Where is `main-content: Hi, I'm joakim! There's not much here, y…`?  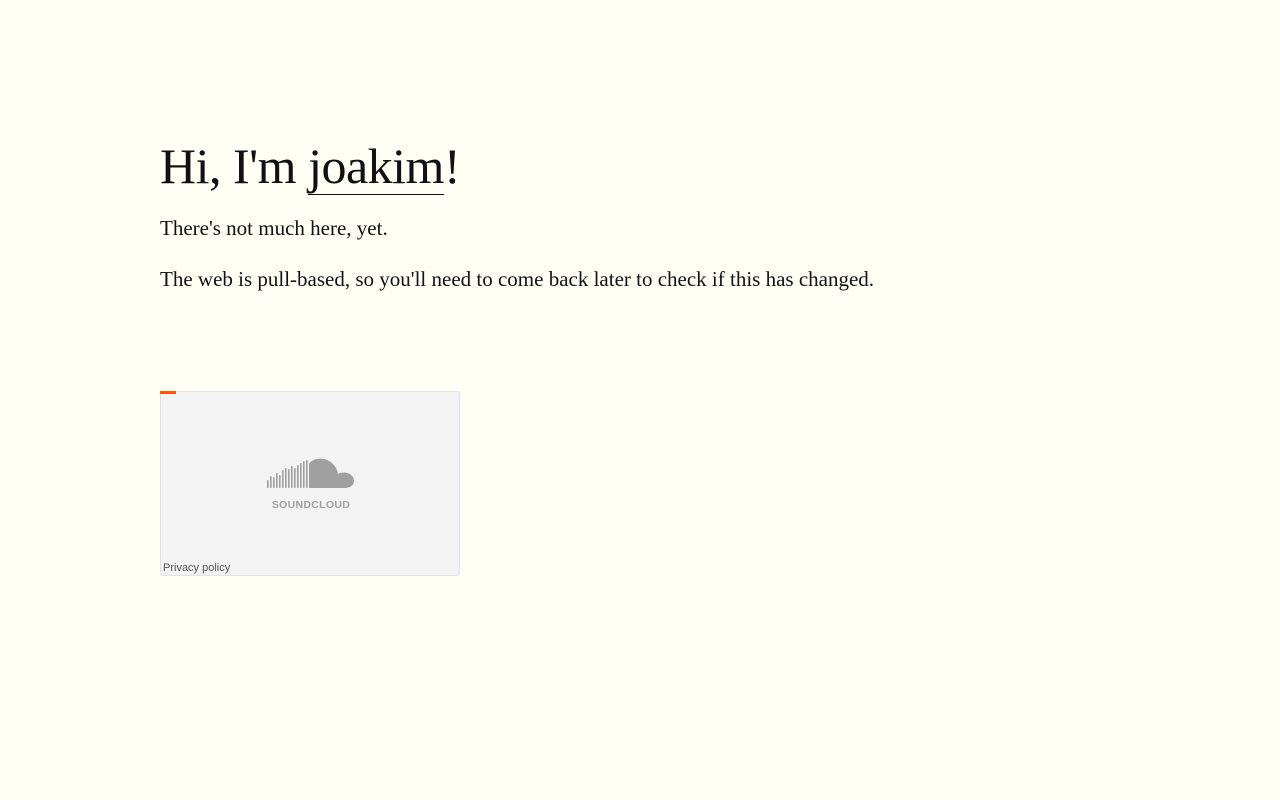
main-content: Hi, I'm joakim! There's not much here, y… is located at coordinates (640, 214).